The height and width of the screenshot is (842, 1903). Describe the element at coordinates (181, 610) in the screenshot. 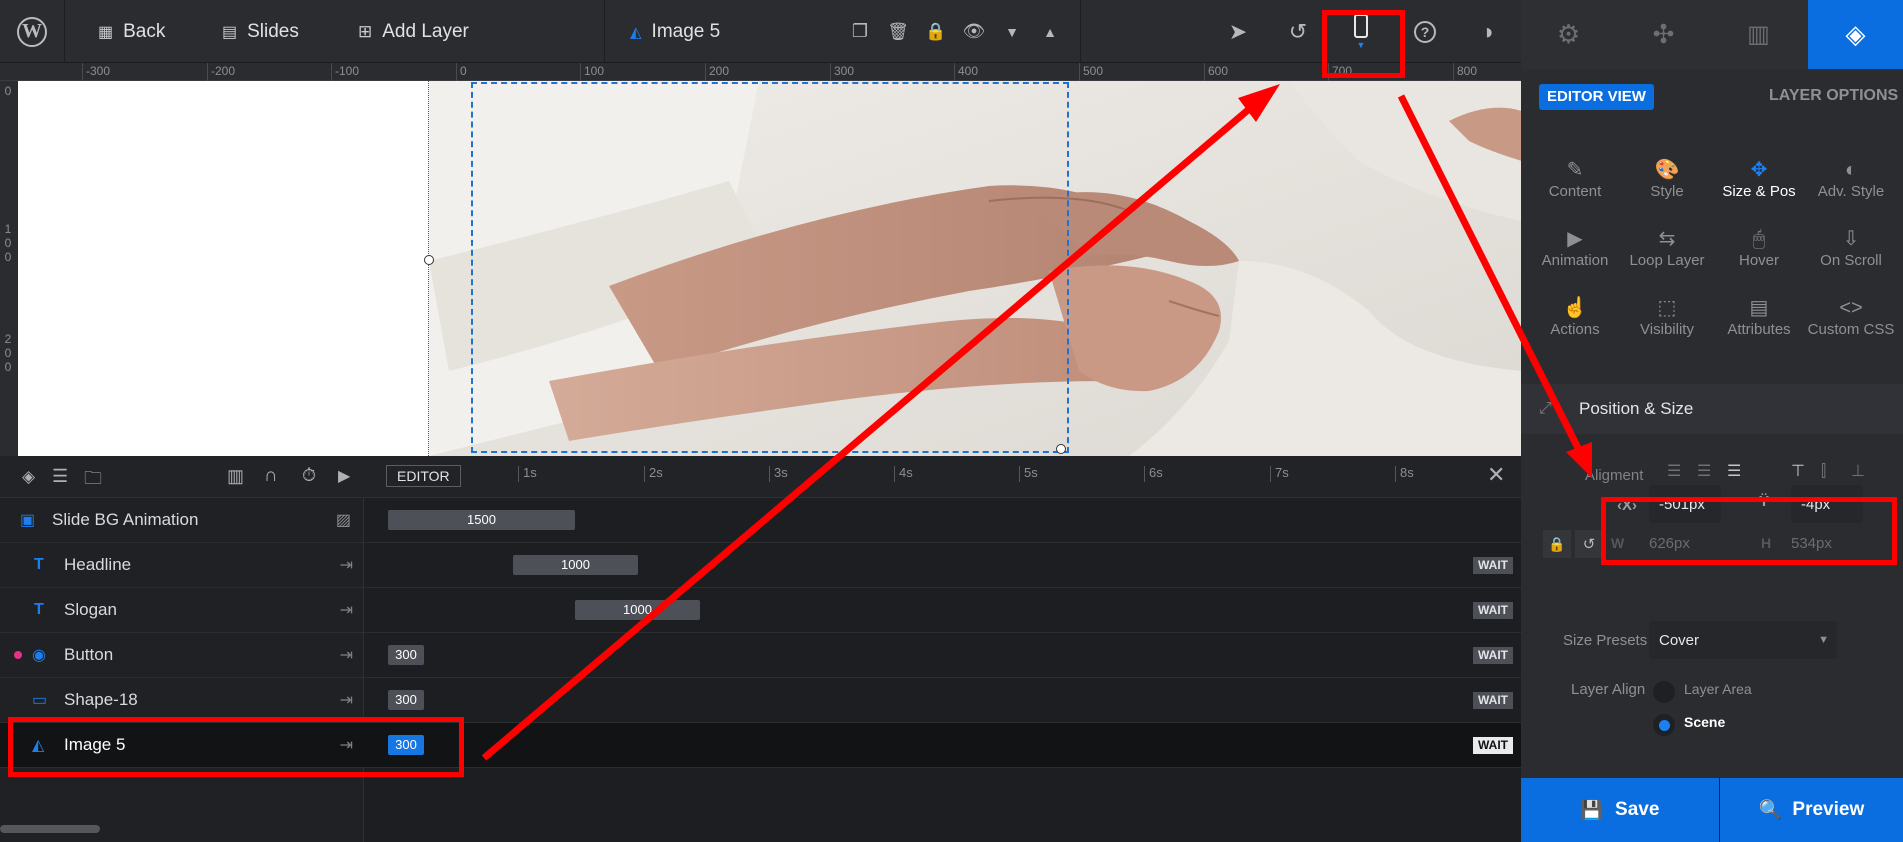

I see `layer-row-slogan: T Slogan ⇥` at that location.